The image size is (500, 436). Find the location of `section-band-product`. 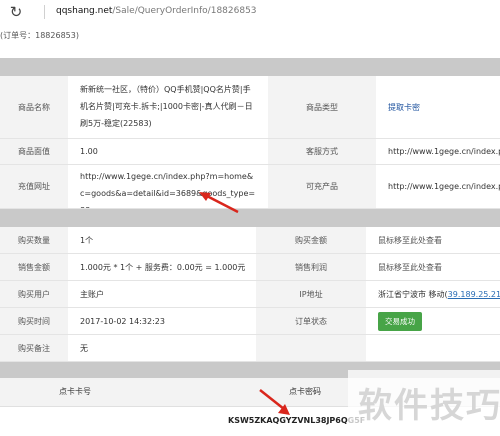

section-band-product is located at coordinates (250, 67).